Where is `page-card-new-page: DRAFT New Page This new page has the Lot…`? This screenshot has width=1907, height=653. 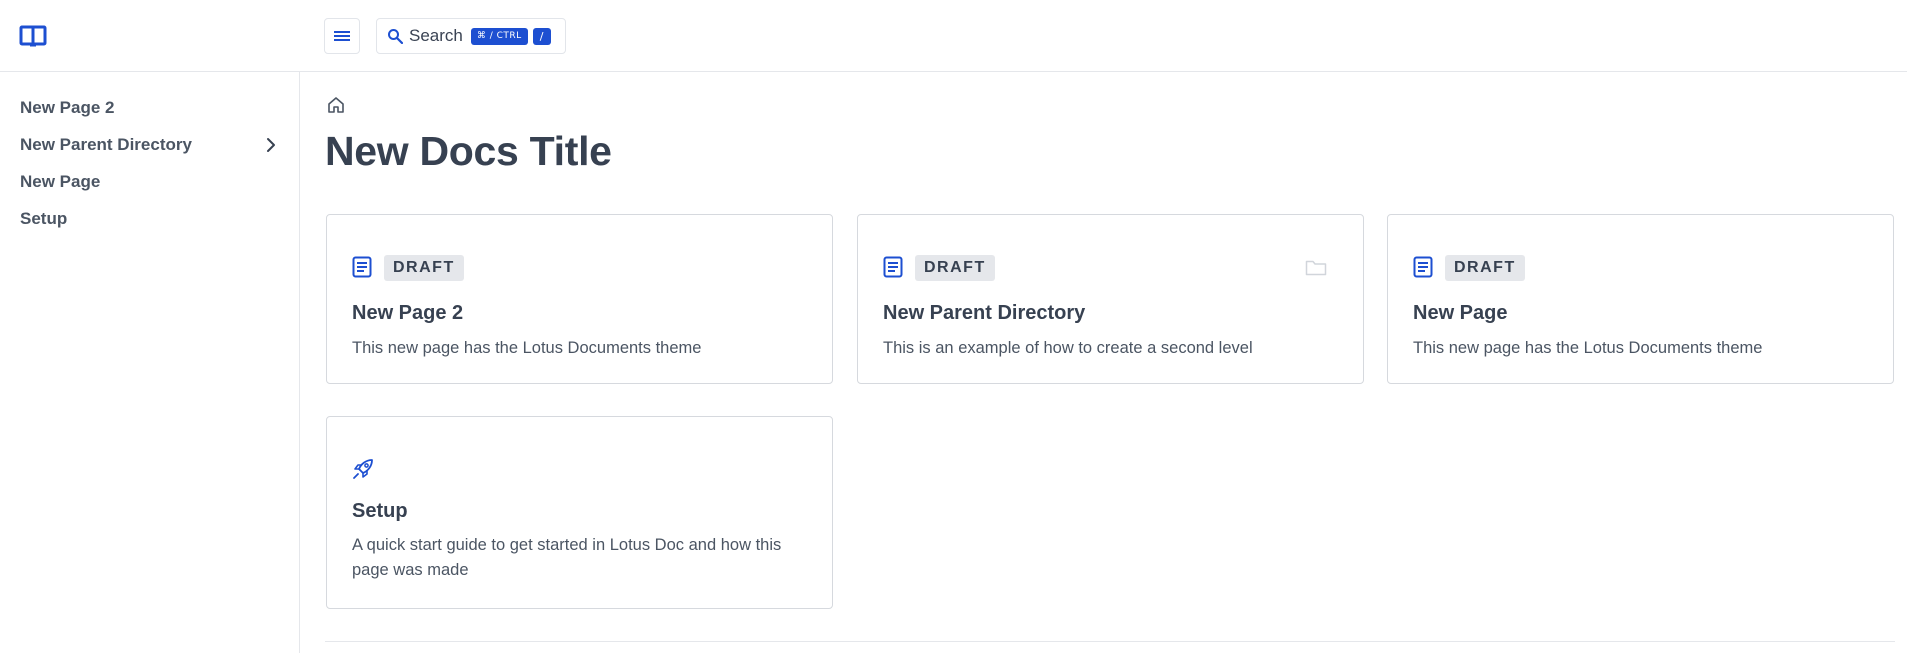
page-card-new-page: DRAFT New Page This new page has the Lot… is located at coordinates (1640, 299).